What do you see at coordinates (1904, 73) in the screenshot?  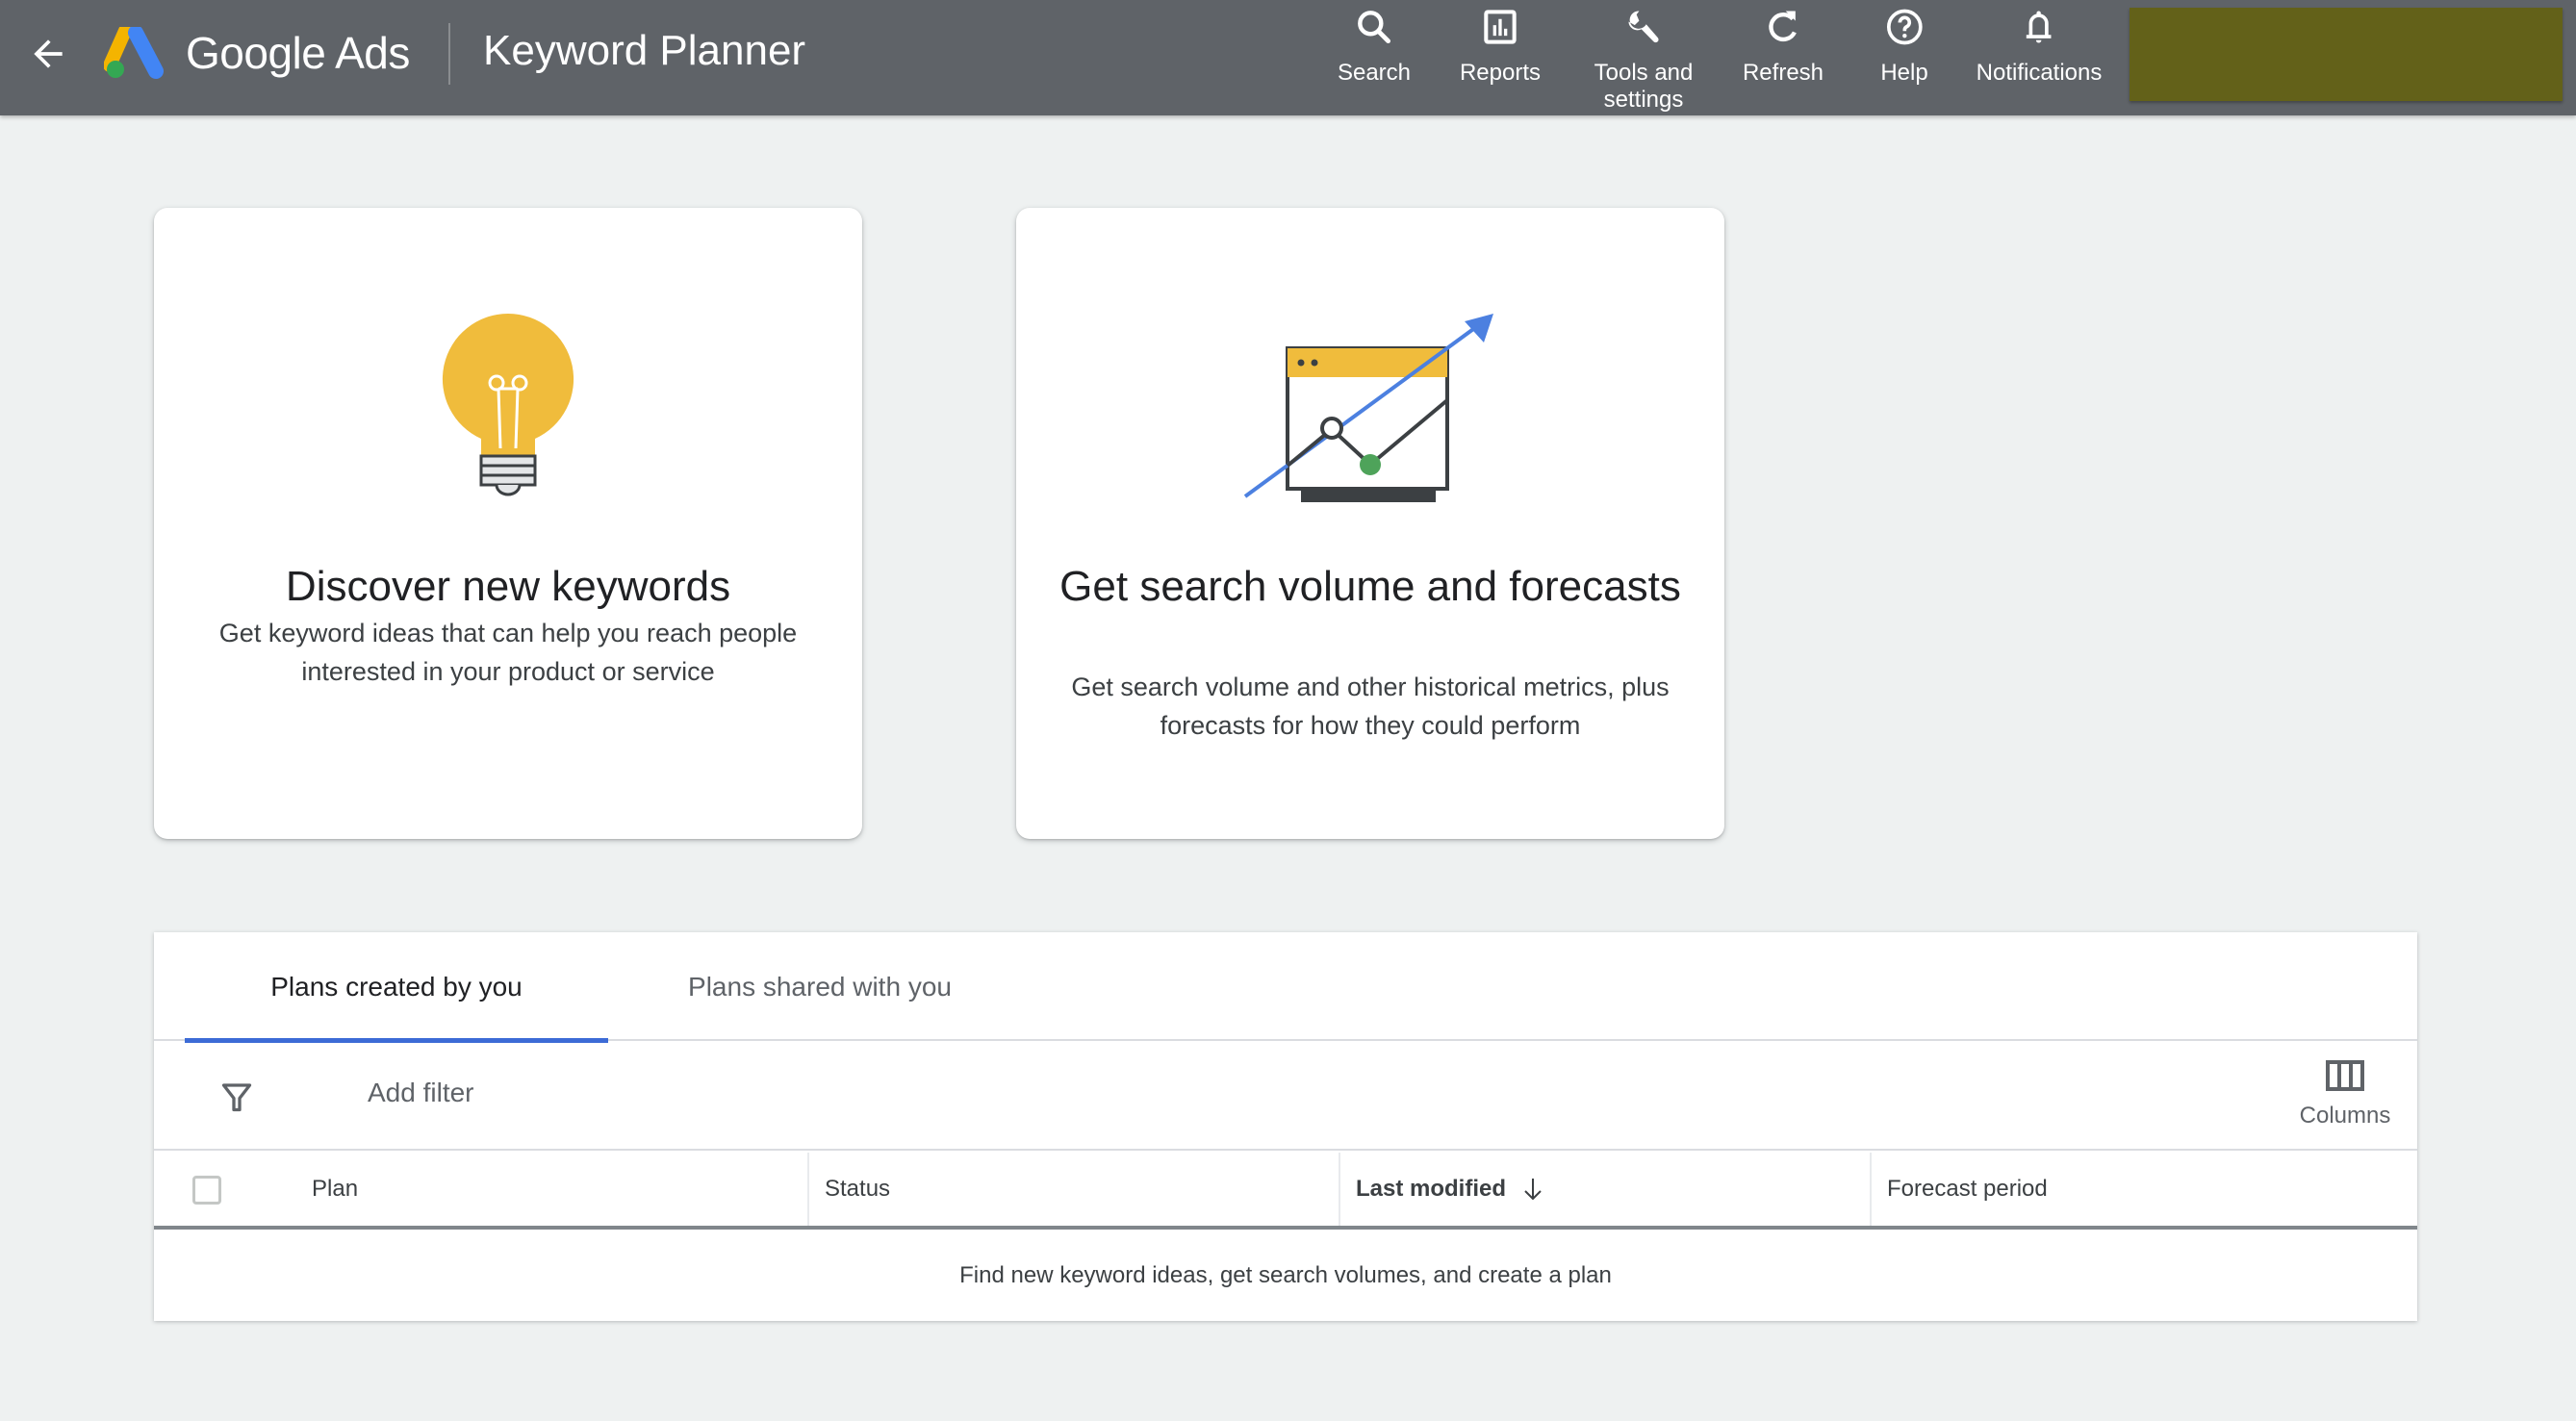 I see `nav-help-label: Help` at bounding box center [1904, 73].